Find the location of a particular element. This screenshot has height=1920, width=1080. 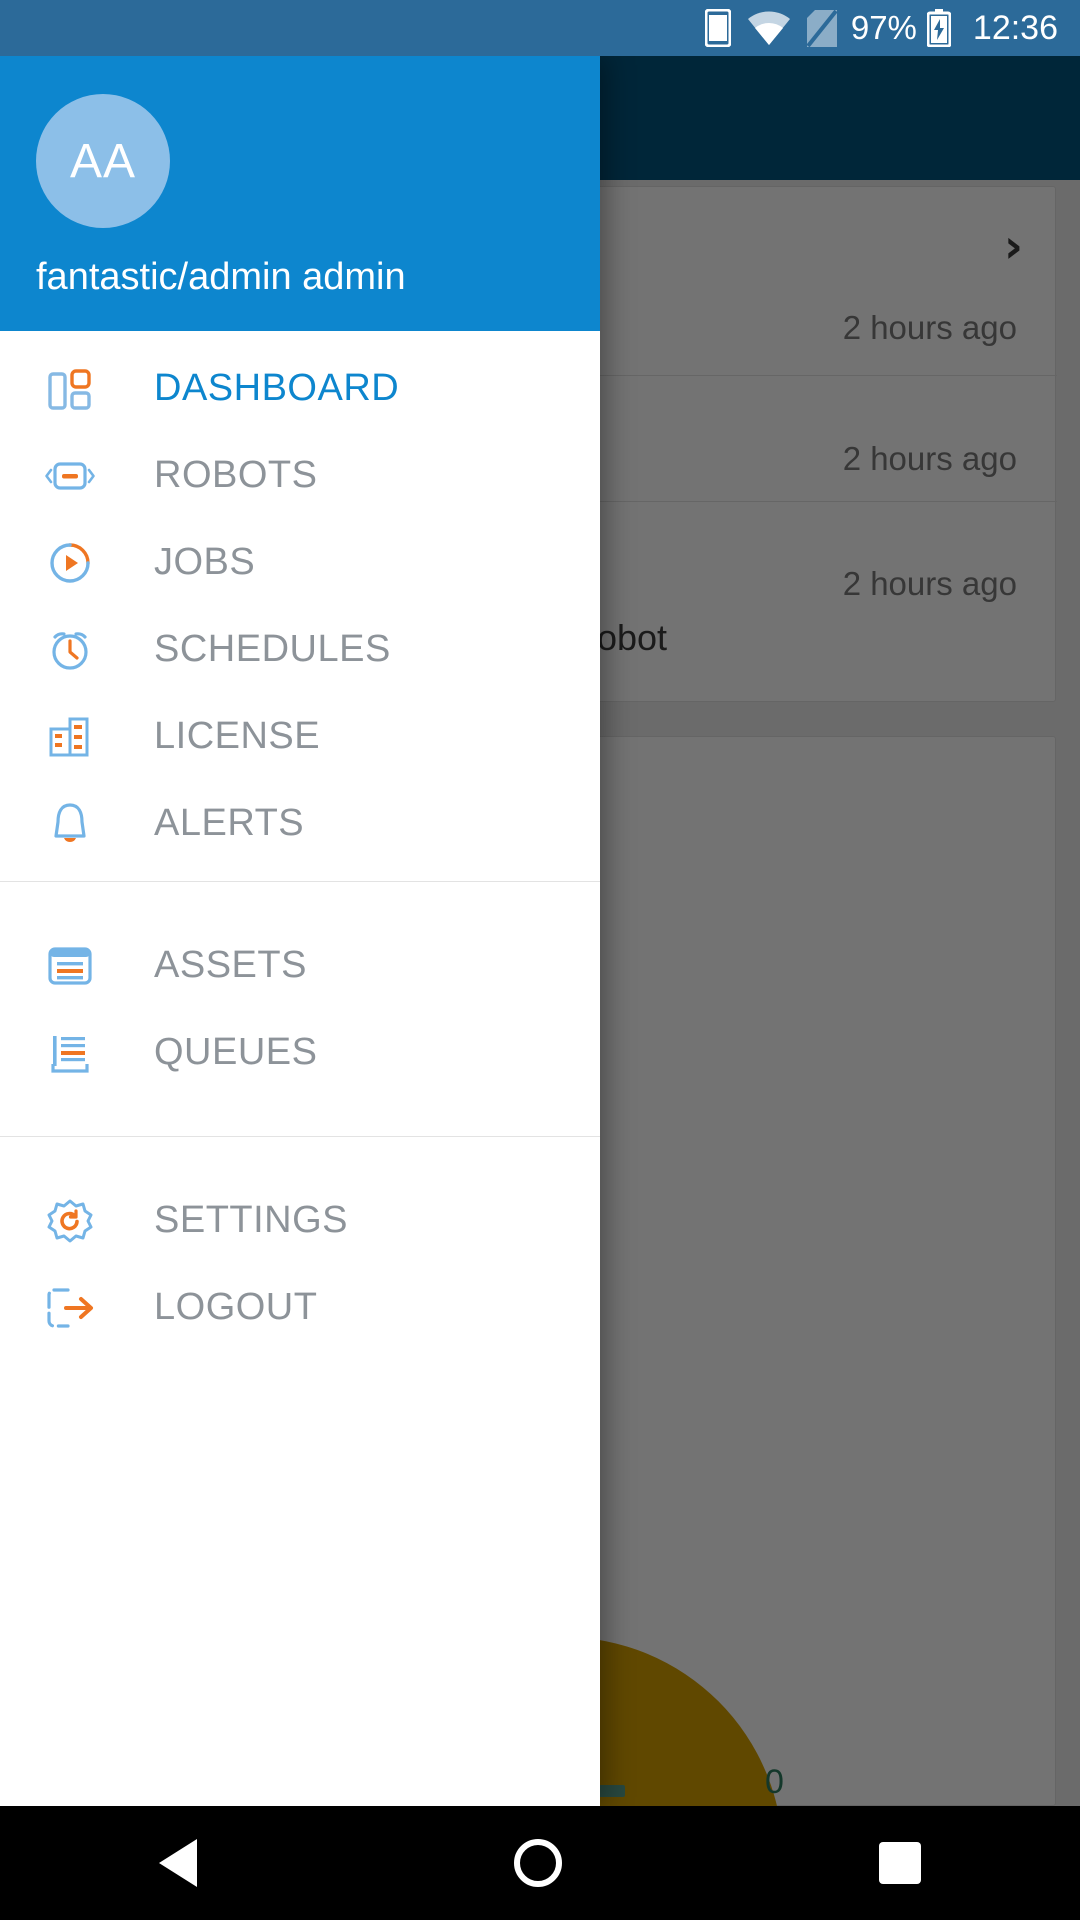

home-button is located at coordinates (537, 1863).